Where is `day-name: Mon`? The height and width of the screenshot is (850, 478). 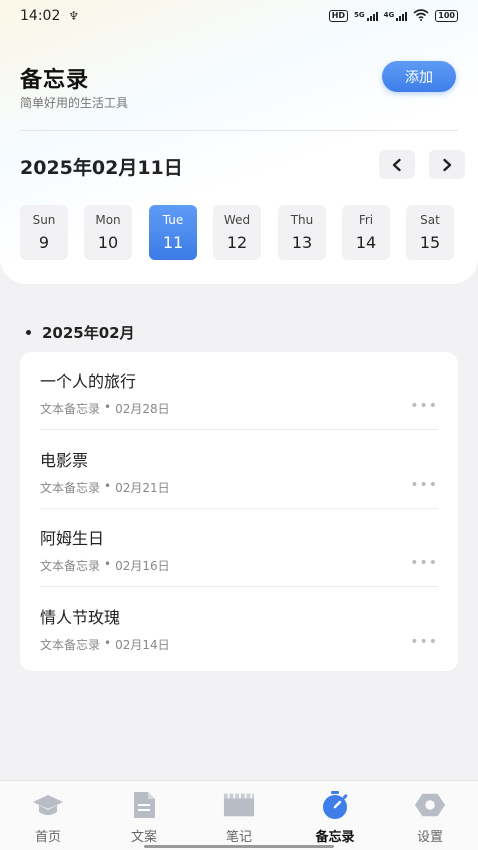
day-name: Mon is located at coordinates (108, 220).